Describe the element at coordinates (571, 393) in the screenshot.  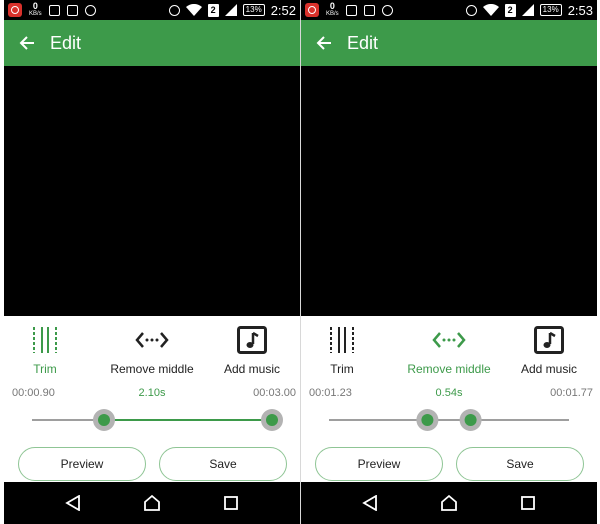
I see `end-time: 00:01.77` at that location.